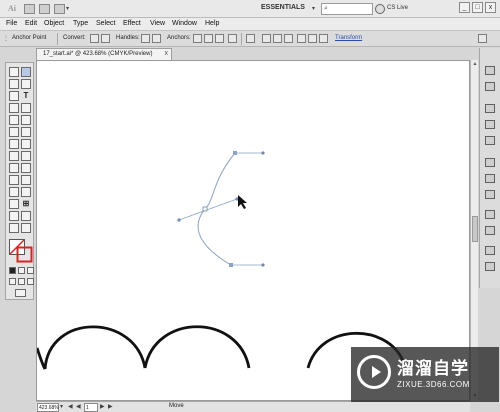 This screenshot has height=412, width=500. Describe the element at coordinates (348, 38) in the screenshot. I see `transform-link: Transform` at that location.